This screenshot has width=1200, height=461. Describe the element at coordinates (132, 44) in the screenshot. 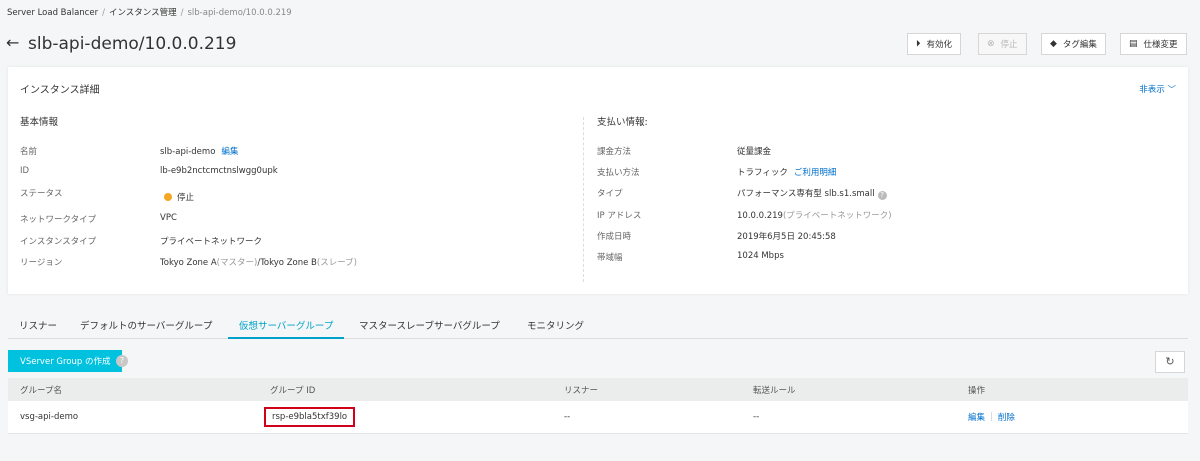

I see `page-title: slb-api-demo/10.0.0.219` at that location.